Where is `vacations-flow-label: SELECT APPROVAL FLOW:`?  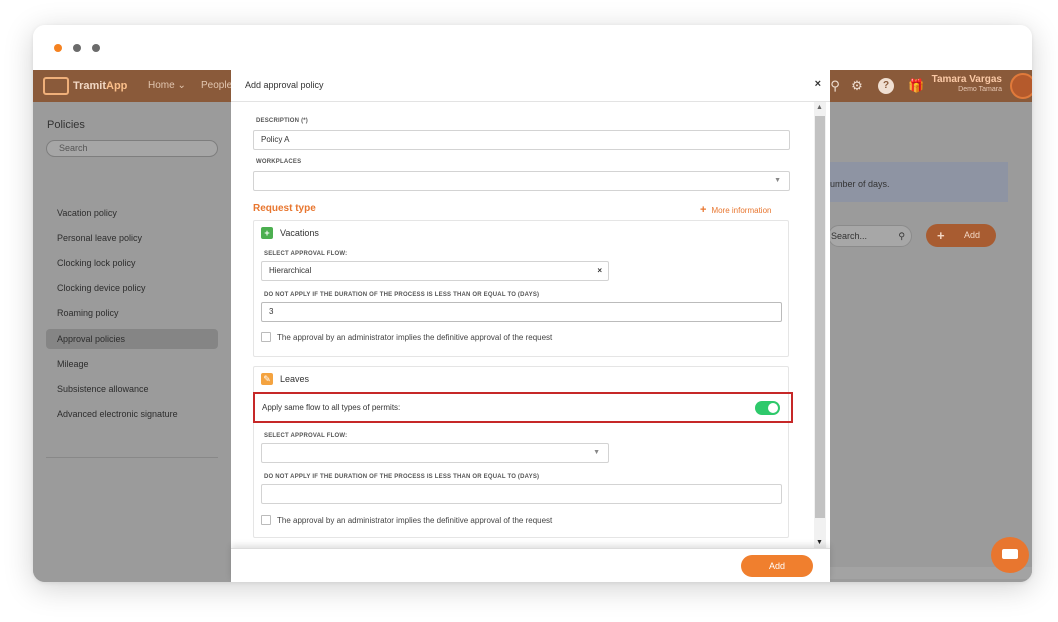 vacations-flow-label: SELECT APPROVAL FLOW: is located at coordinates (306, 254).